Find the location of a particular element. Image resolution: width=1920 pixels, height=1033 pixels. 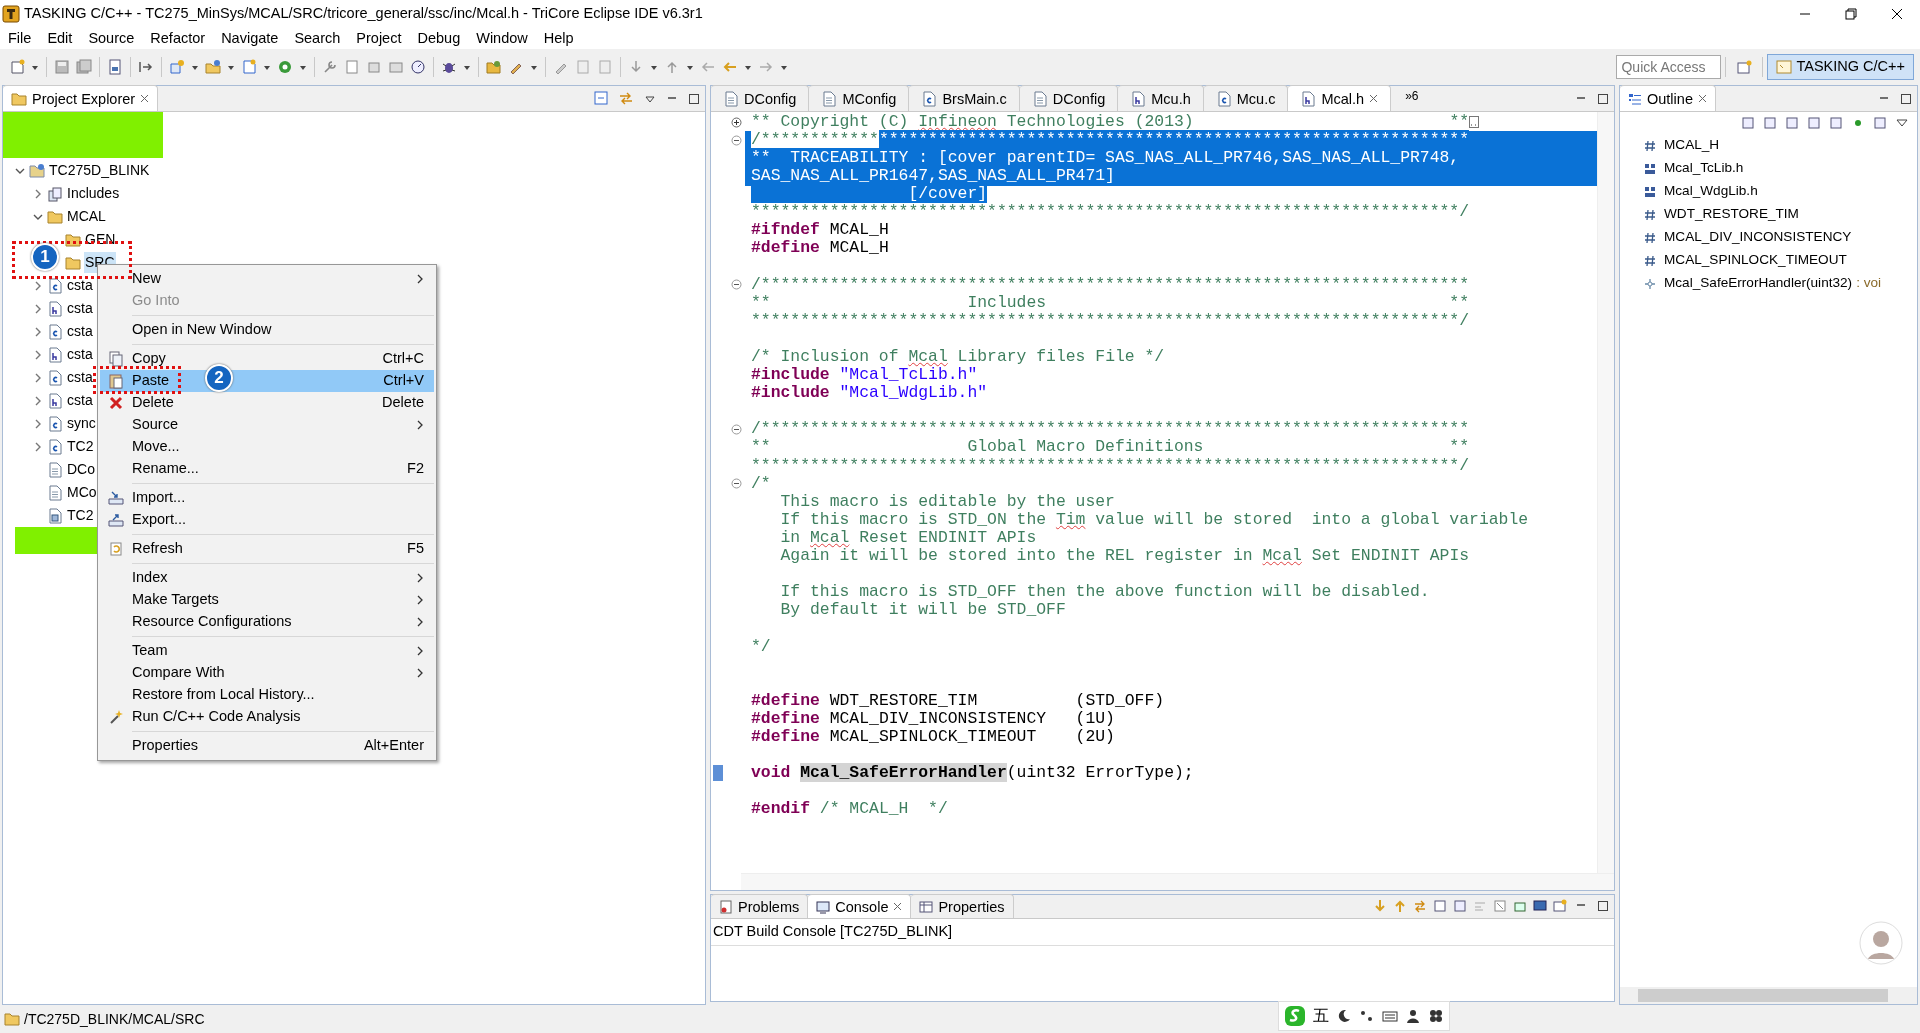

view-tab: Console is located at coordinates (860, 906).